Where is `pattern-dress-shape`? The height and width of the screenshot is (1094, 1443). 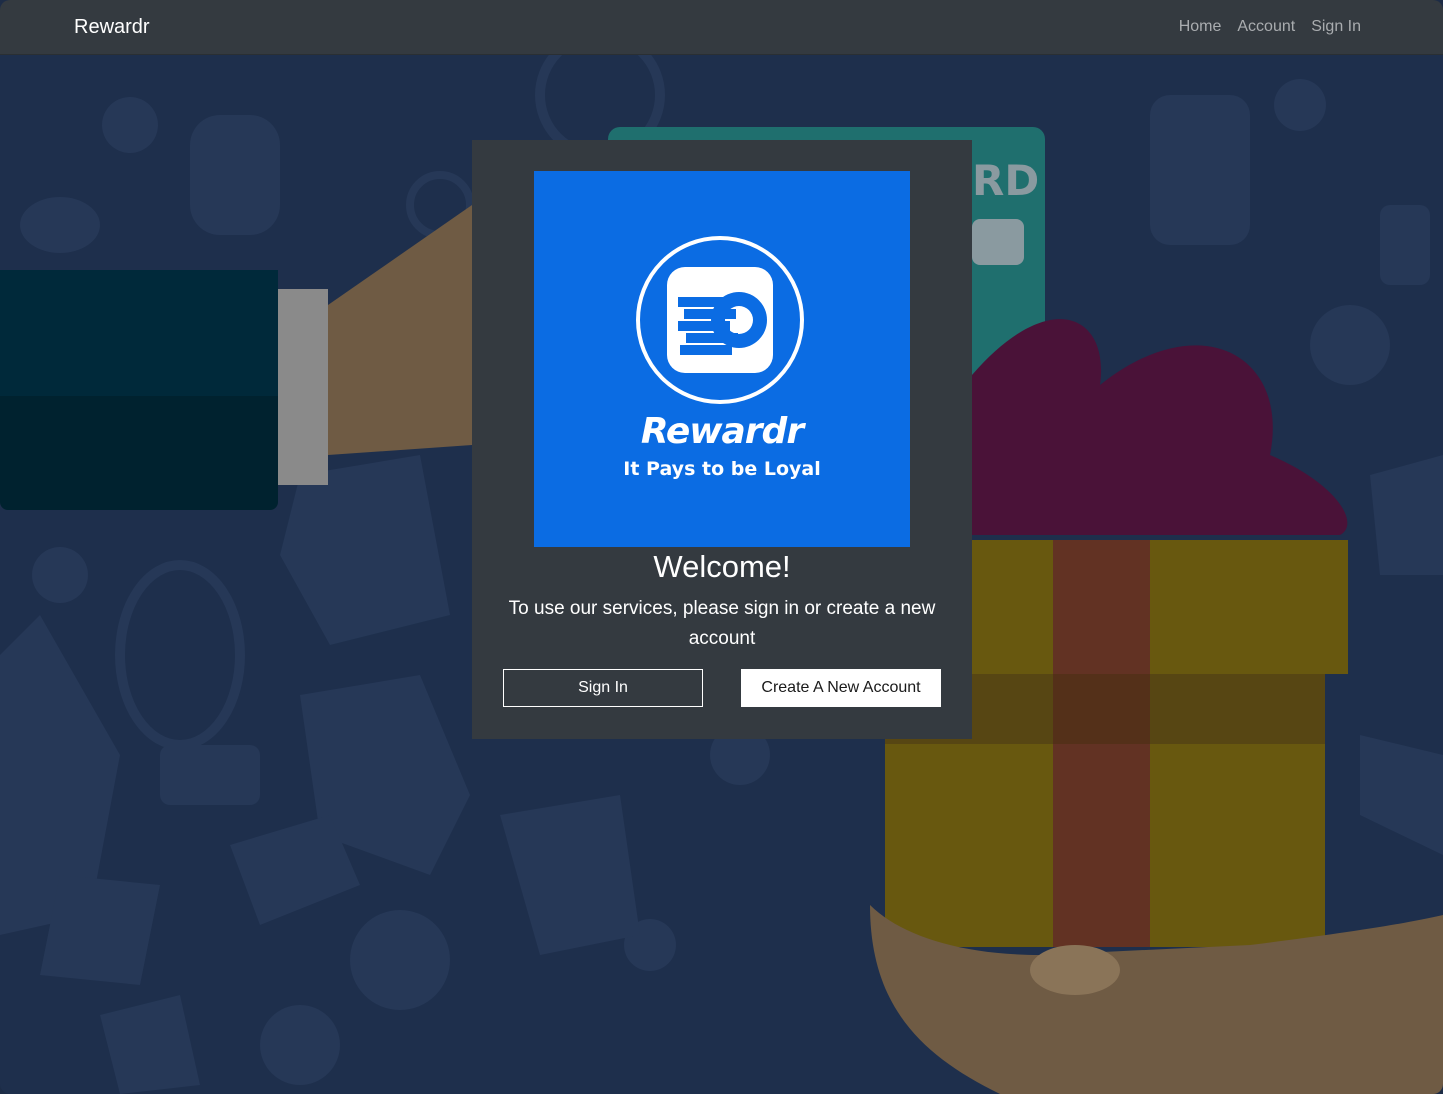 pattern-dress-shape is located at coordinates (235, 175).